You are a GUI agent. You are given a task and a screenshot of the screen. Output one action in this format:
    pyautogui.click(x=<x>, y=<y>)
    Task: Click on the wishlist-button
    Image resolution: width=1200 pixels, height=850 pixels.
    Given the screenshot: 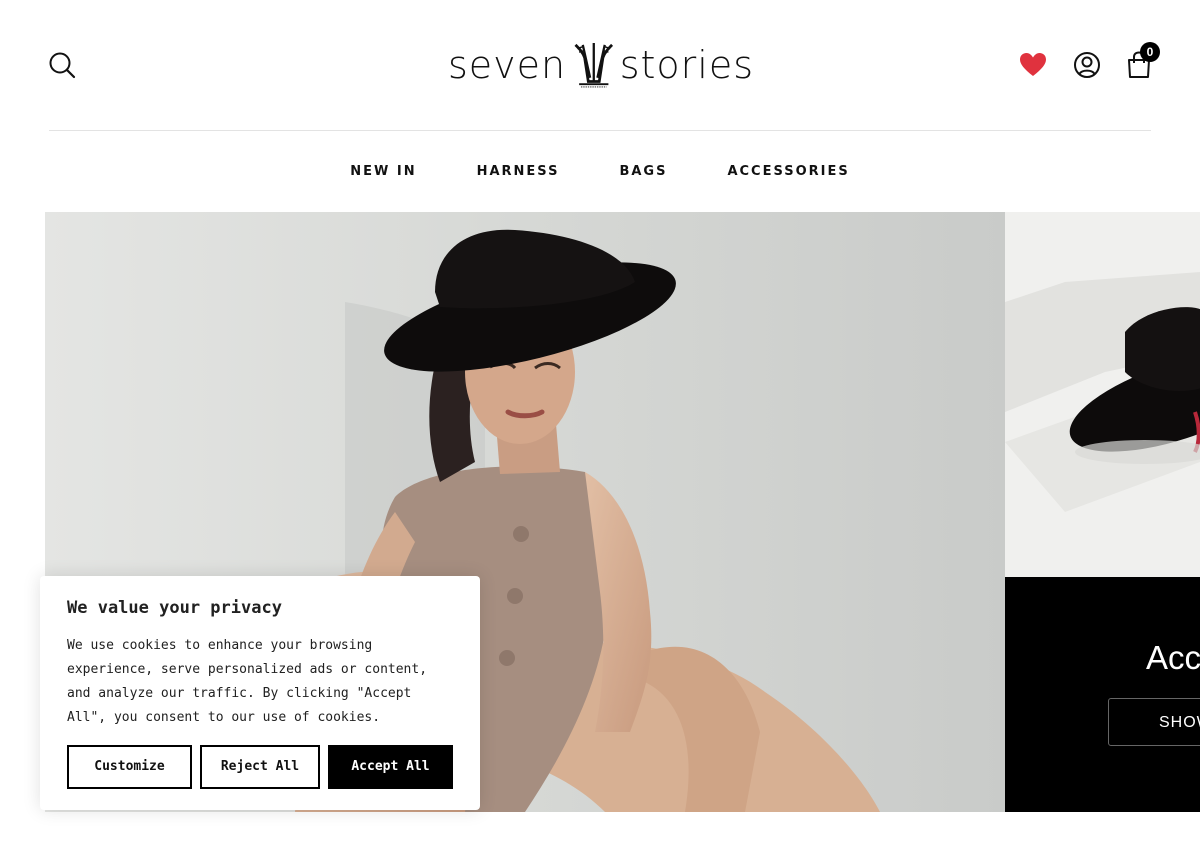 What is the action you would take?
    pyautogui.click(x=1033, y=65)
    